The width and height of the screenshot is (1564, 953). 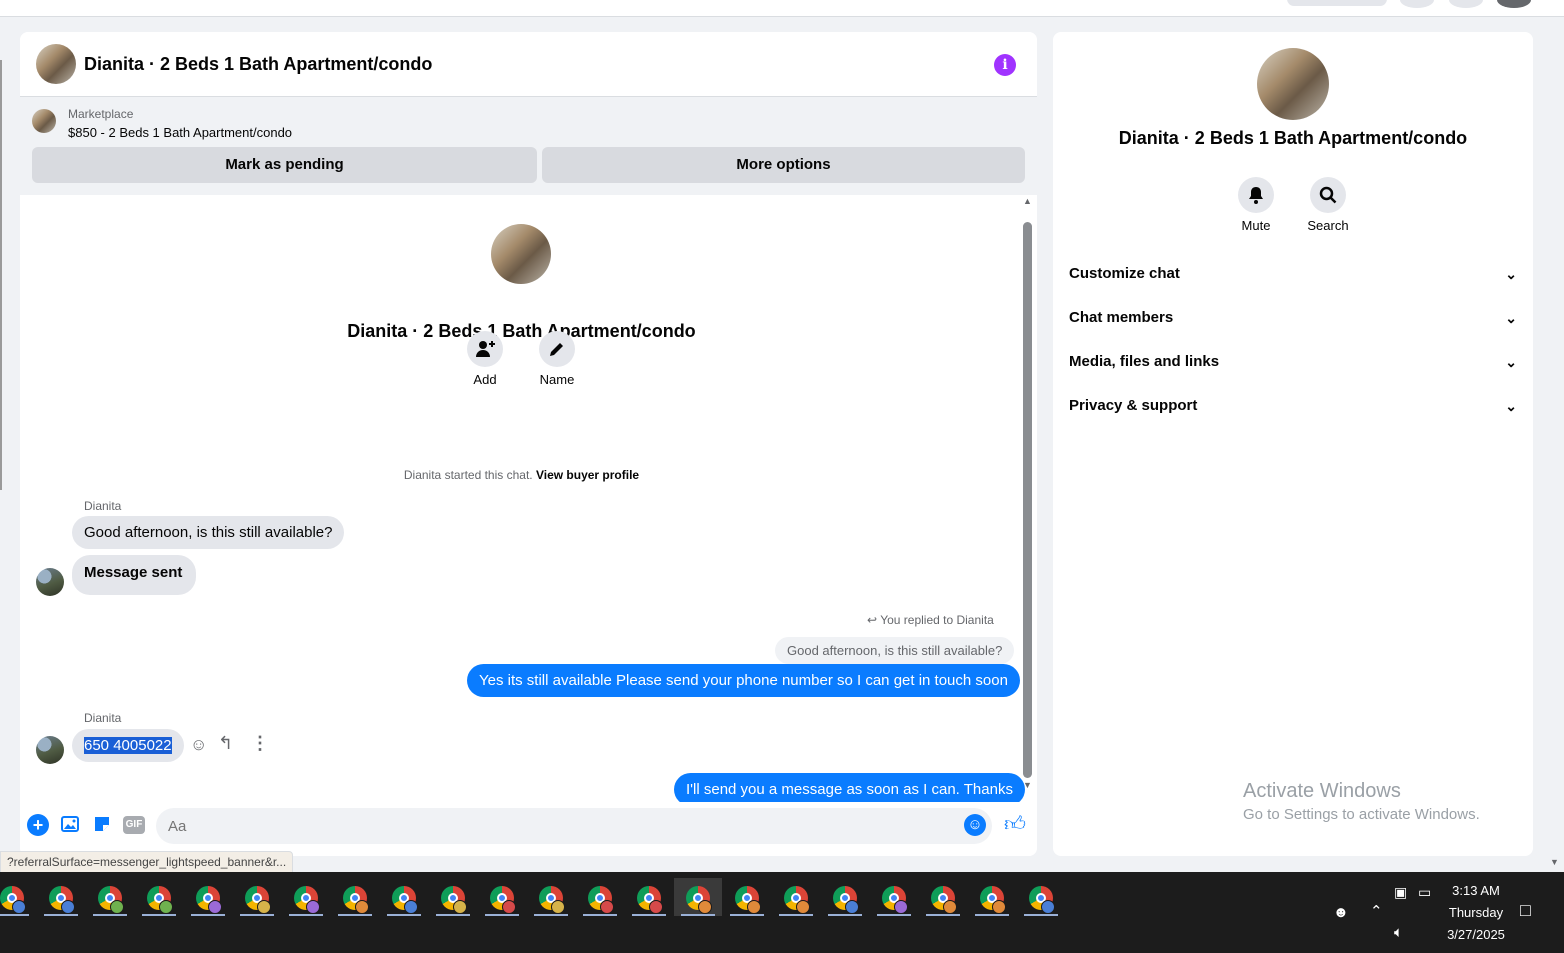 What do you see at coordinates (1005, 65) in the screenshot?
I see `info-icon: i` at bounding box center [1005, 65].